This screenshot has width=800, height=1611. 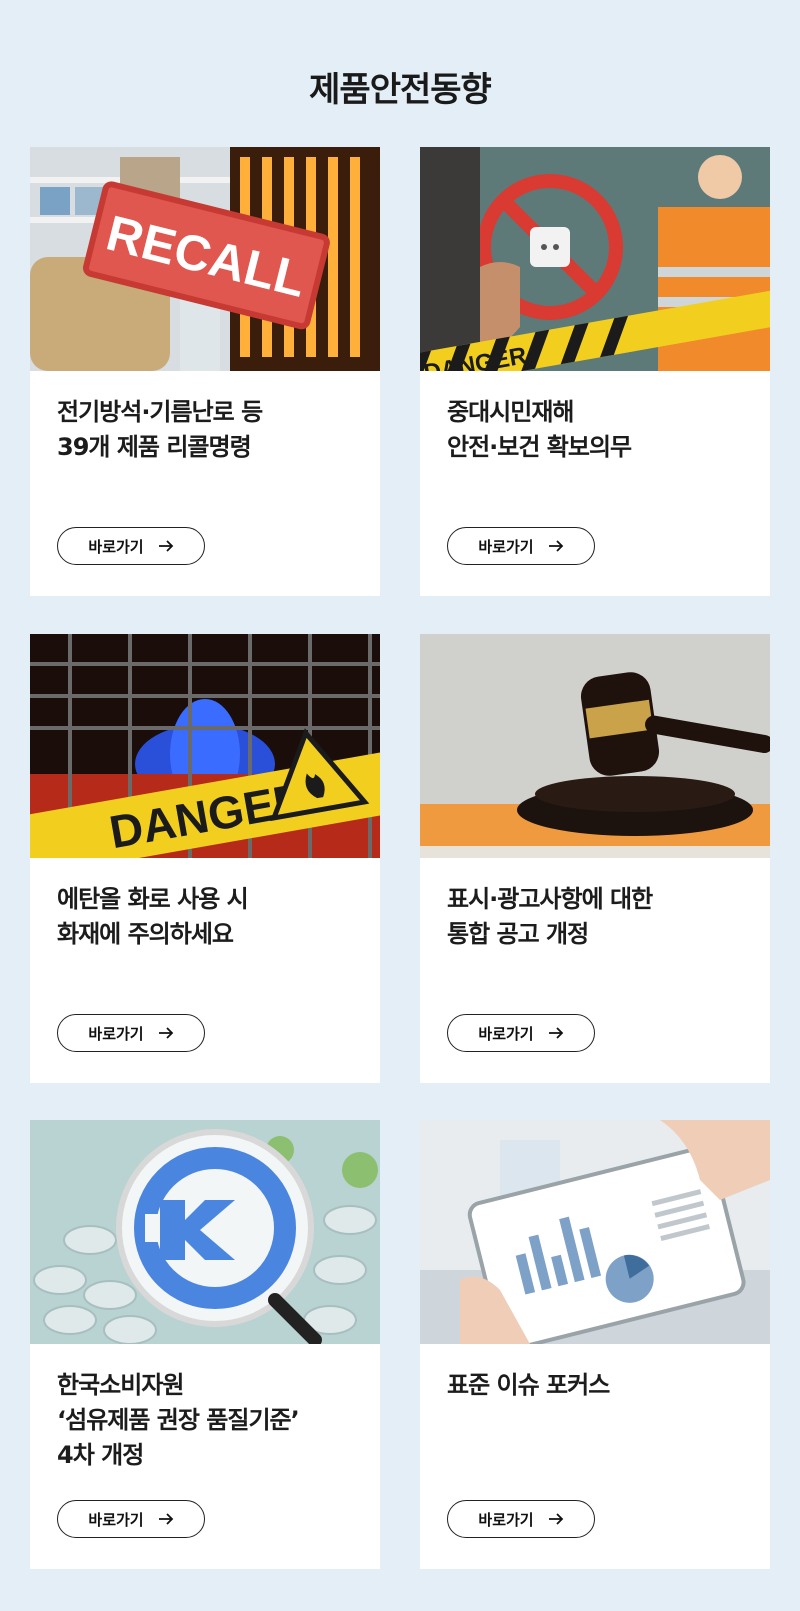 What do you see at coordinates (550, 916) in the screenshot?
I see `card-title: 표시·광고사항에 대한 통합 공고 개정` at bounding box center [550, 916].